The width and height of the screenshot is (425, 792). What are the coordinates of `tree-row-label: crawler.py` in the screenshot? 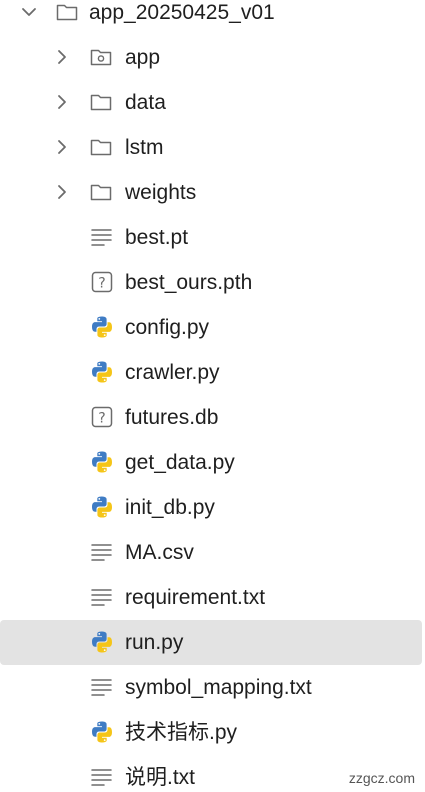 It's located at (172, 372).